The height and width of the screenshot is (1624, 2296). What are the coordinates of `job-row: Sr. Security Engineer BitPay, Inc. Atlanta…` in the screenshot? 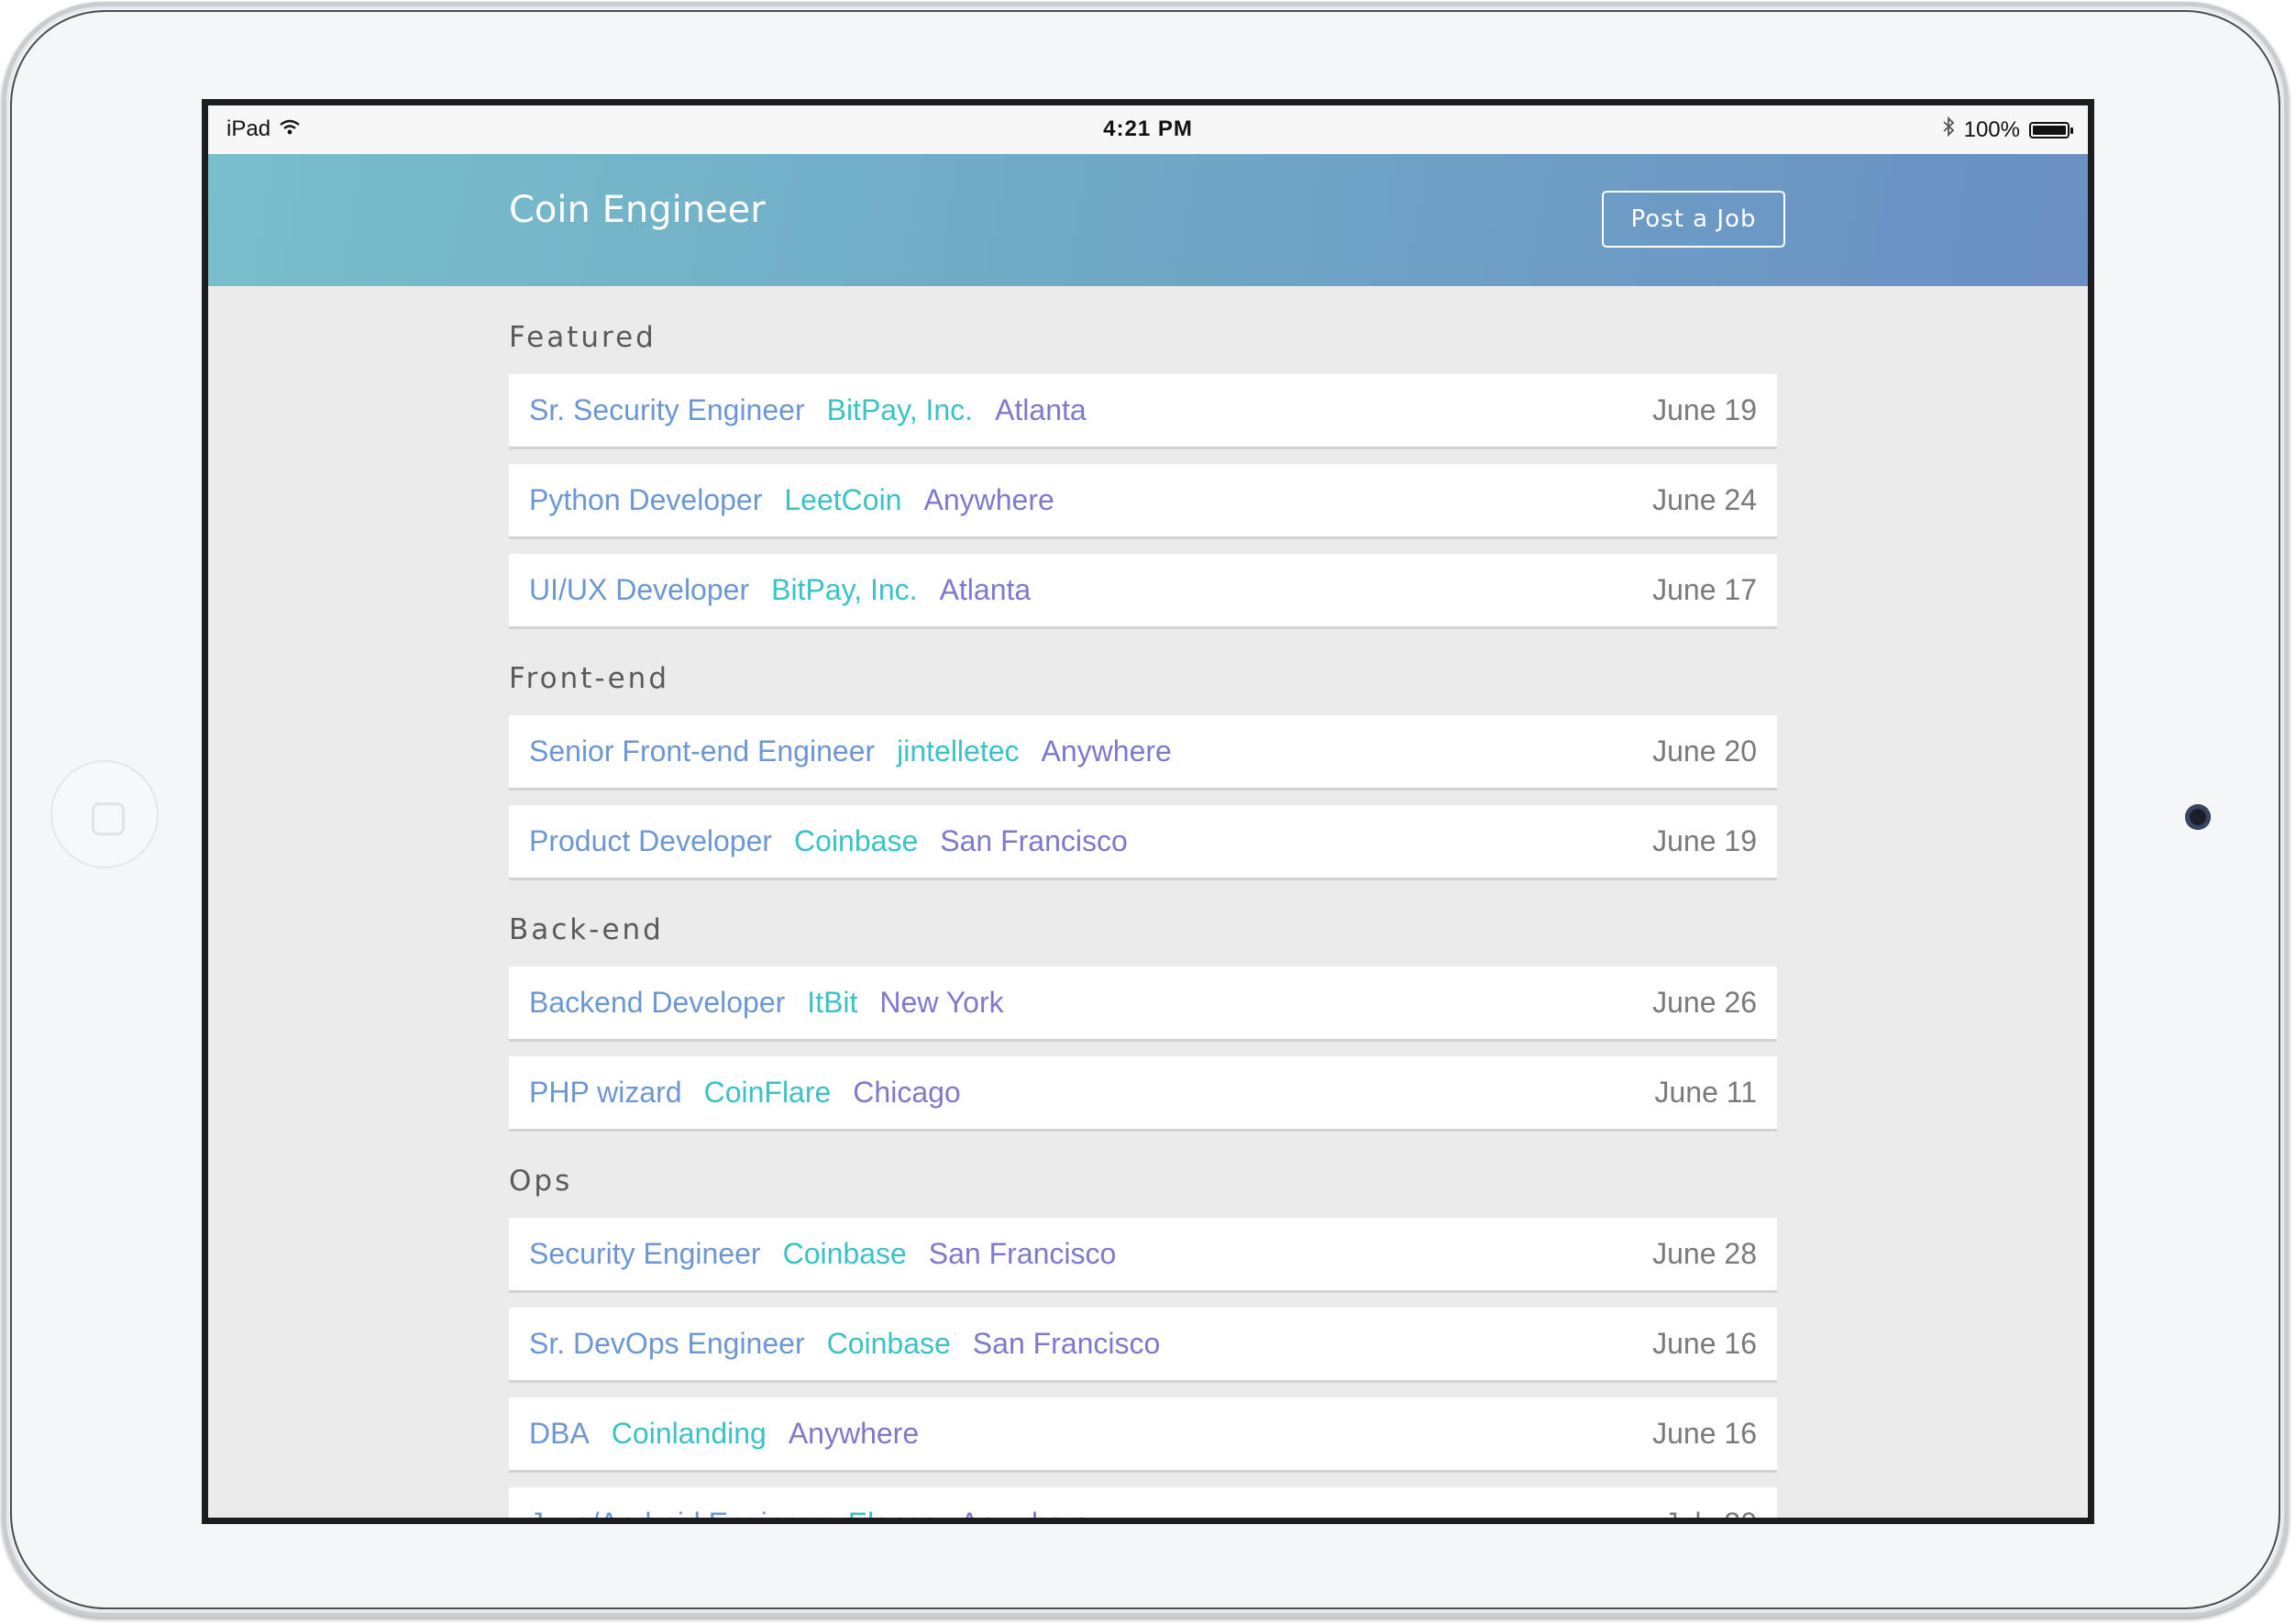 It's located at (1143, 411).